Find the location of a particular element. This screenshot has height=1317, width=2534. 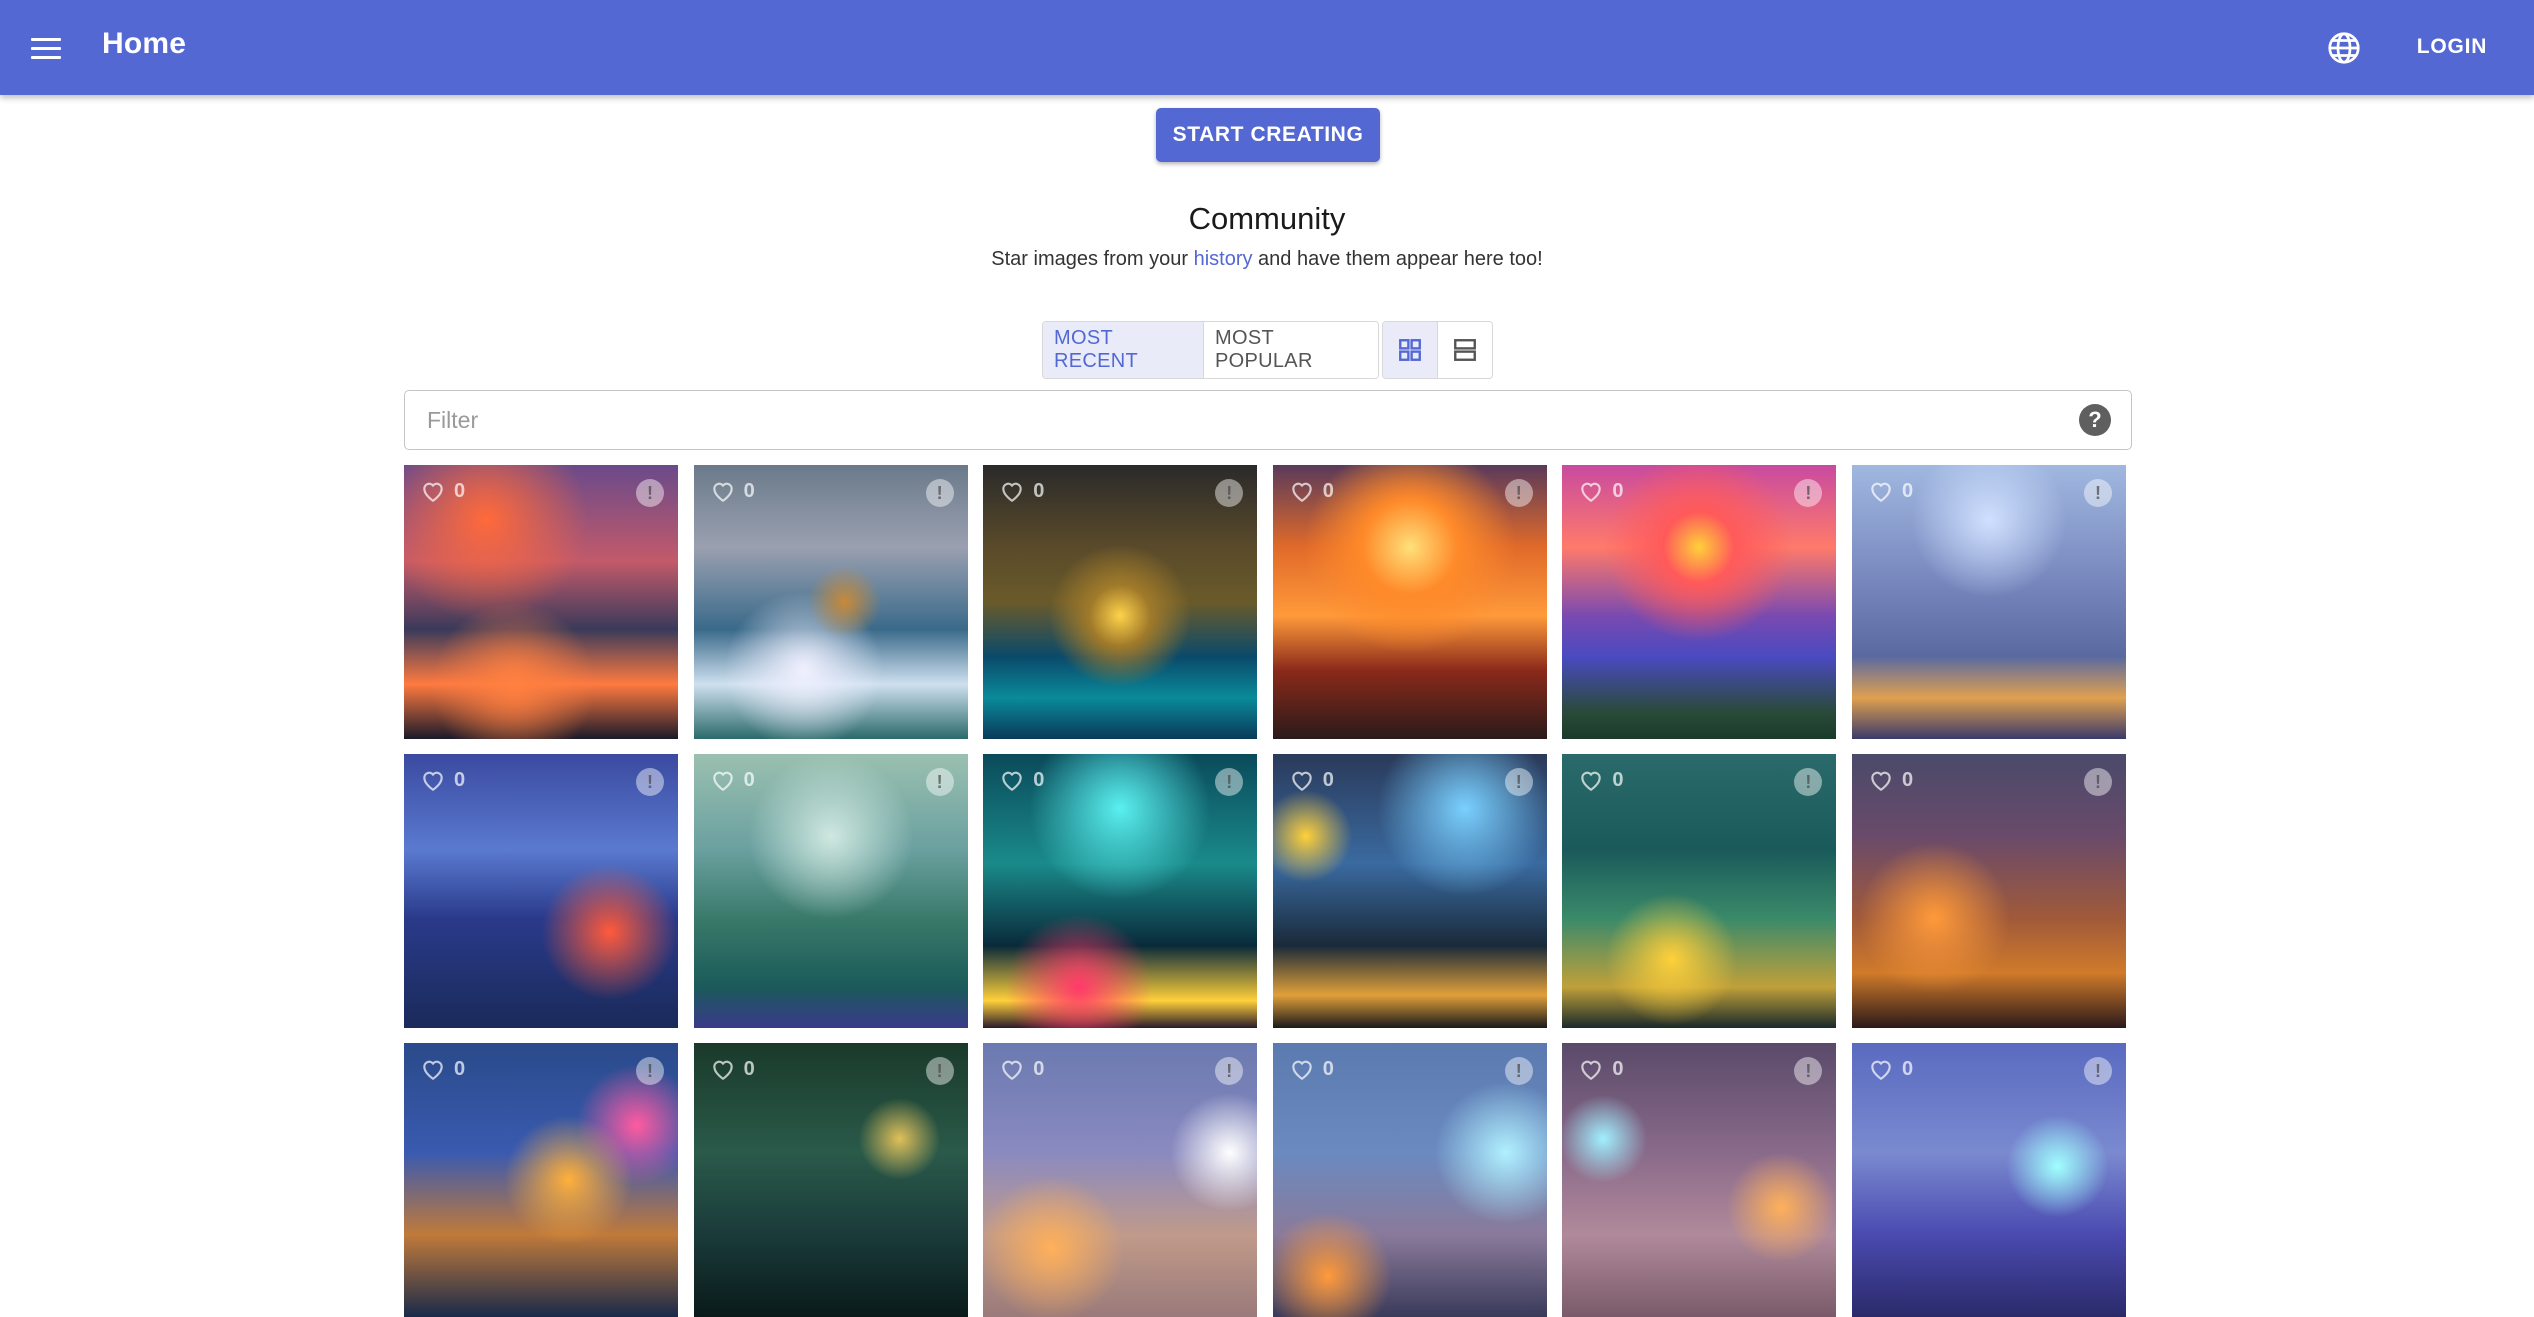

app-bar: Home LOGIN is located at coordinates (1267, 47).